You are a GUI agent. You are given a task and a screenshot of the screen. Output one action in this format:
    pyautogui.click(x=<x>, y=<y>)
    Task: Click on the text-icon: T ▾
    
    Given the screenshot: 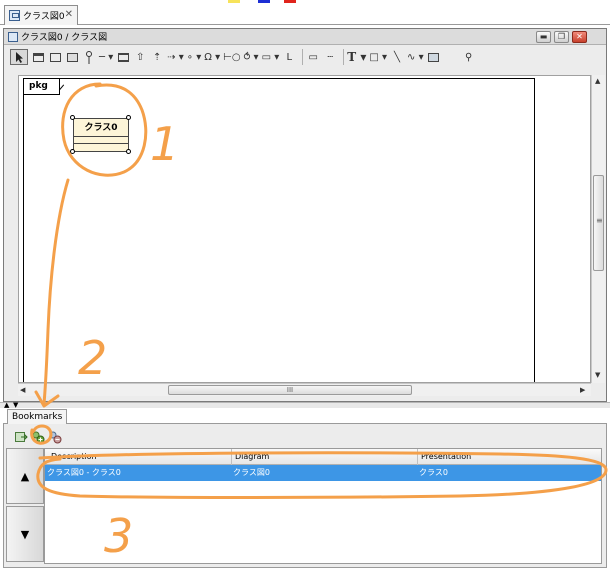 What is the action you would take?
    pyautogui.click(x=356, y=57)
    